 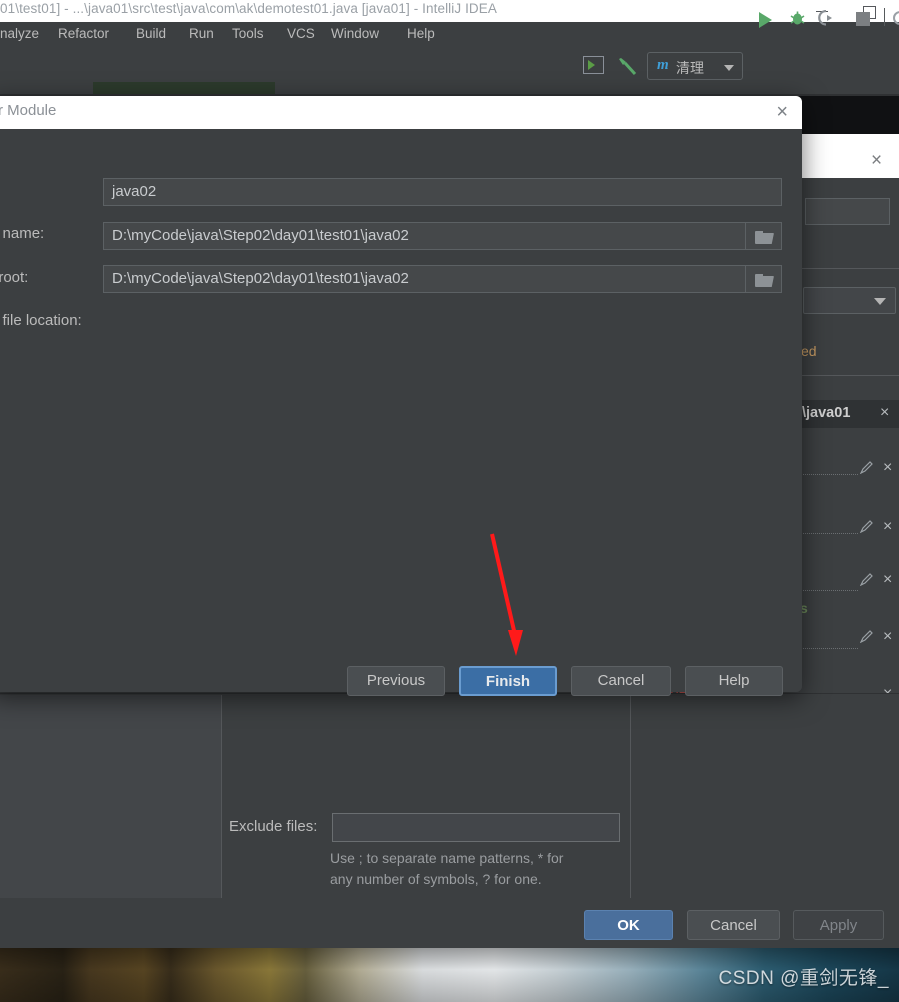 What do you see at coordinates (355, 33) in the screenshot?
I see `menu-item-window: Window` at bounding box center [355, 33].